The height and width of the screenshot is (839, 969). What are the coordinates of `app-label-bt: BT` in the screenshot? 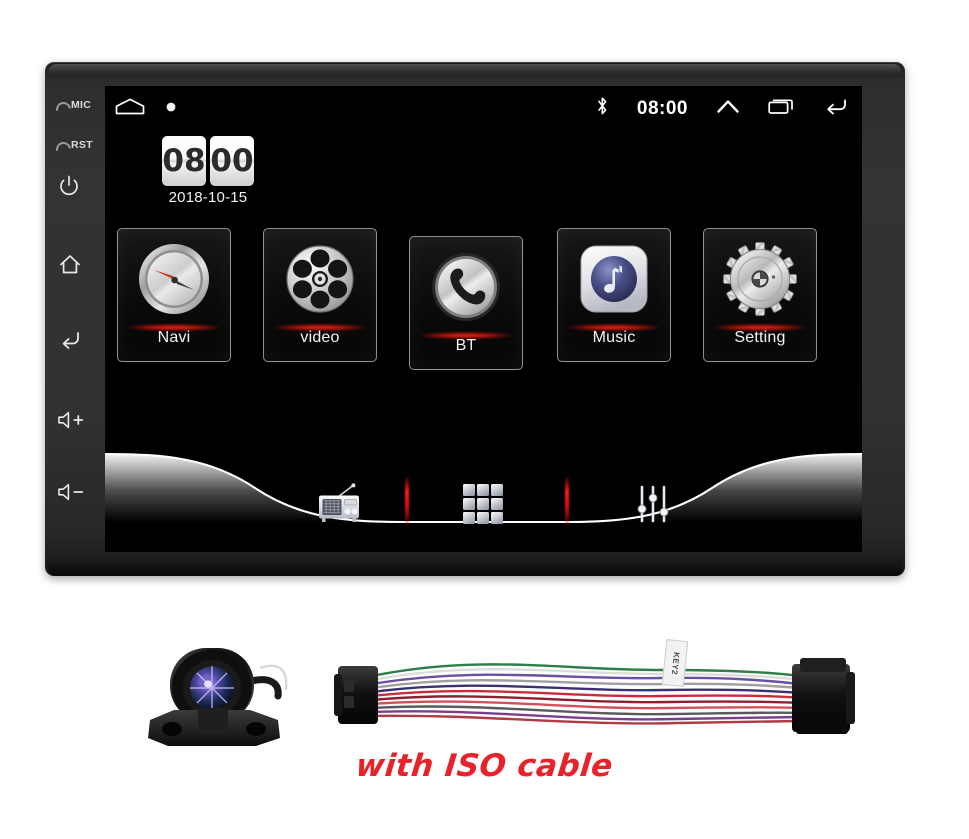 It's located at (466, 345).